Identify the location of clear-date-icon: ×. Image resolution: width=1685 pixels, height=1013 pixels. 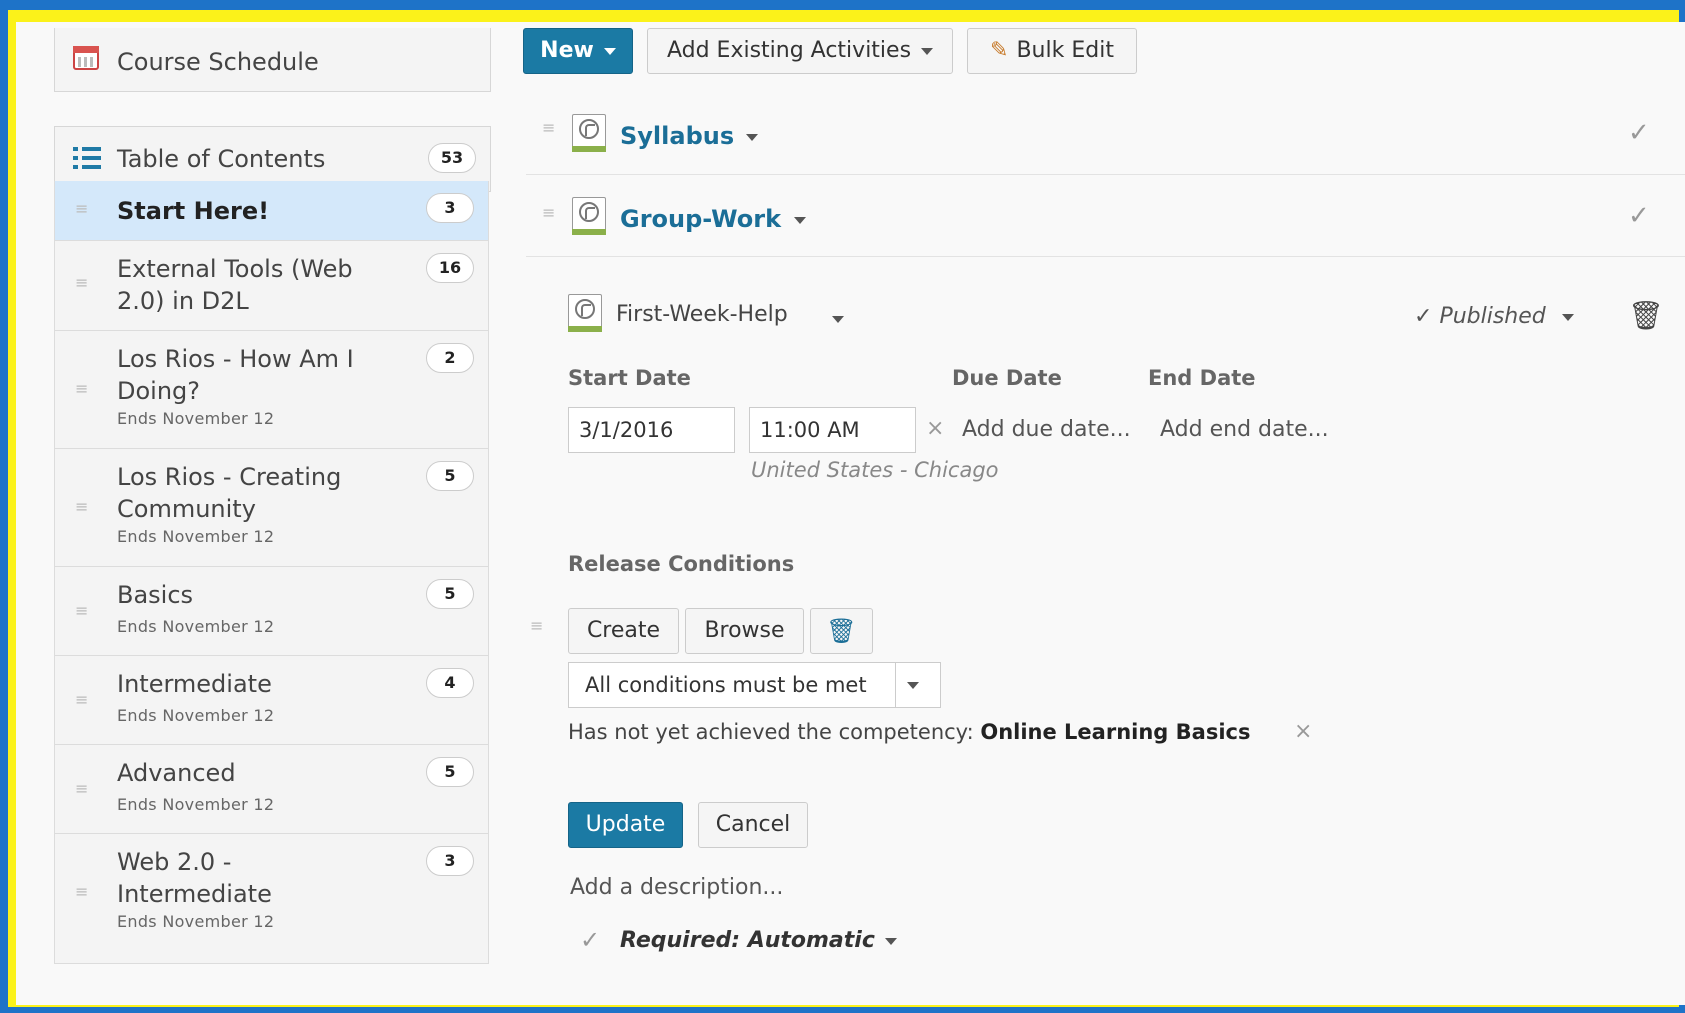
(935, 428).